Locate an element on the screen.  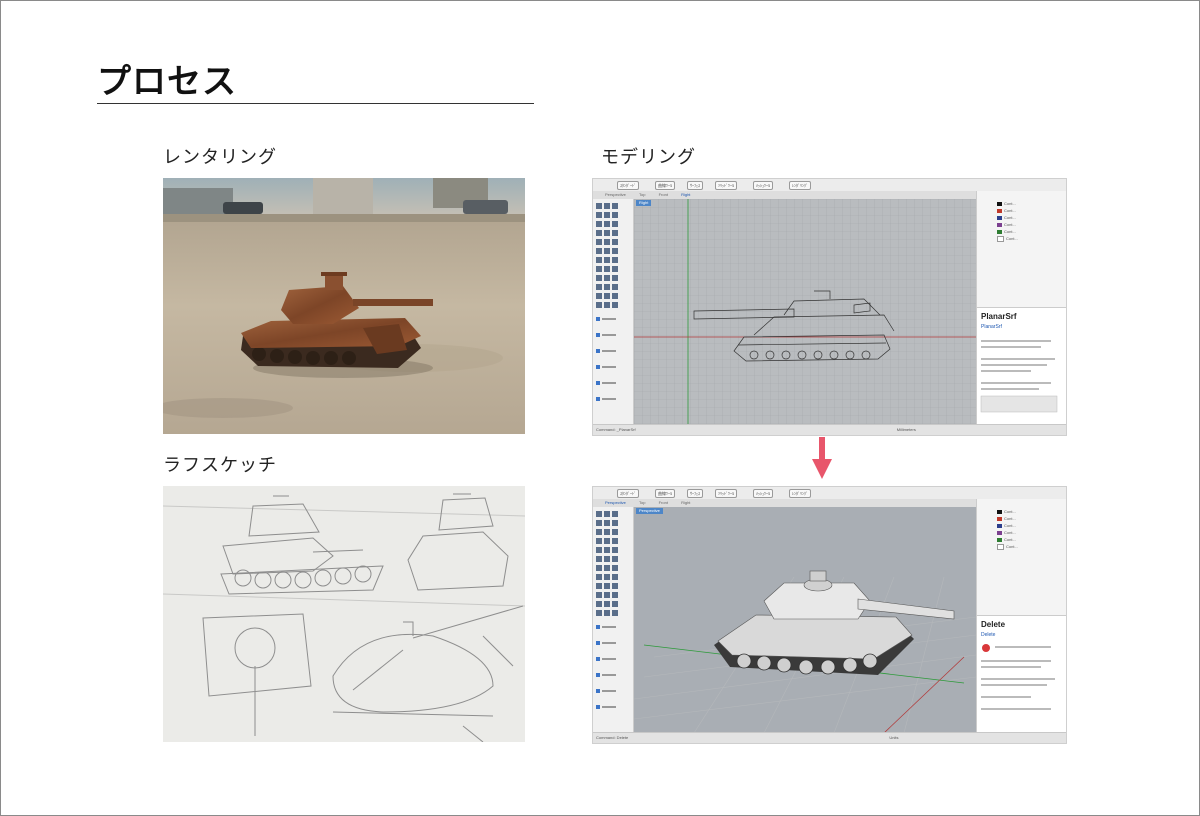
help-title: PlanarSrf is located at coordinates (999, 316).